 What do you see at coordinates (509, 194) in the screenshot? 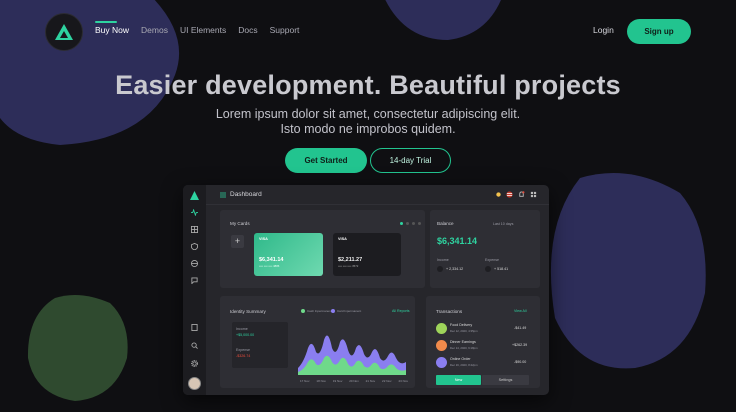
I see `flag-icon` at bounding box center [509, 194].